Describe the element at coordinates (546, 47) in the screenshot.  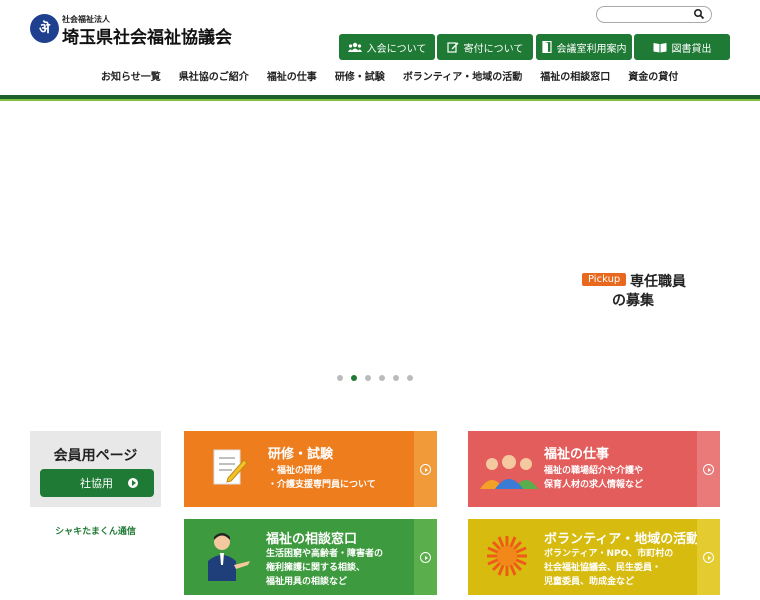
I see `door-icon` at that location.